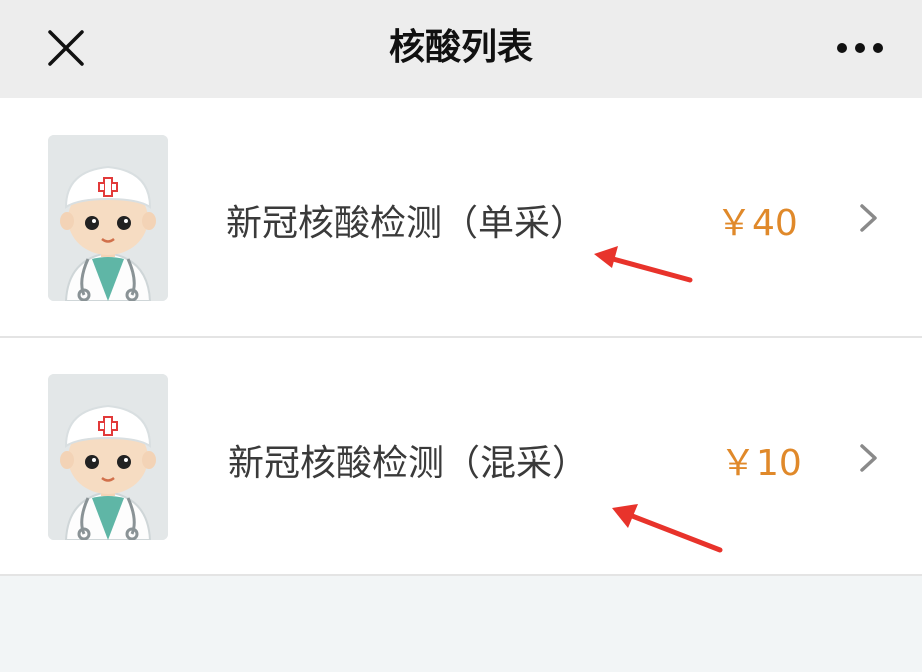  I want to click on more-button, so click(860, 48).